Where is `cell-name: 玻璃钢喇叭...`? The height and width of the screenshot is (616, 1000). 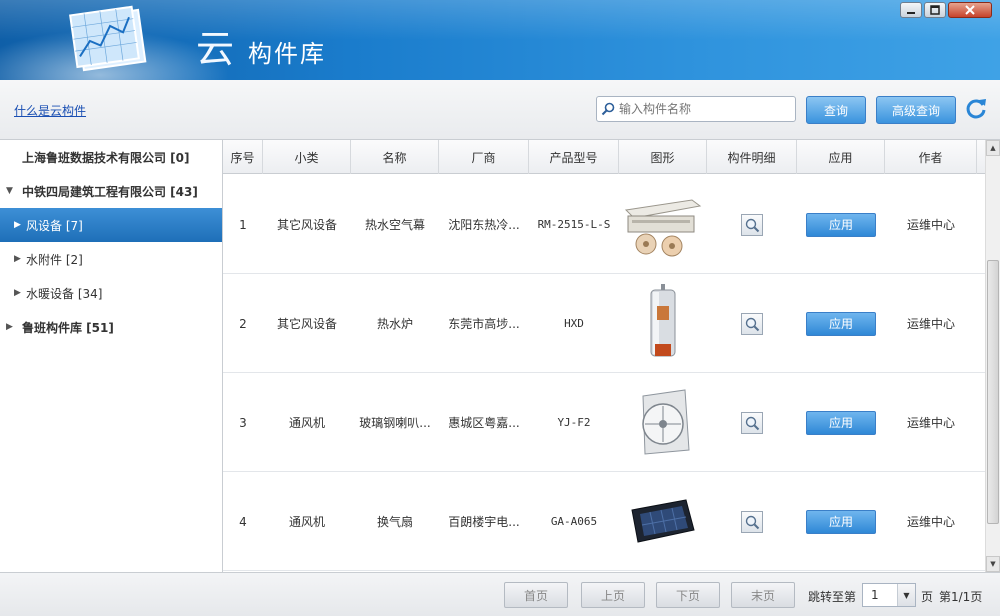 cell-name: 玻璃钢喇叭... is located at coordinates (395, 423).